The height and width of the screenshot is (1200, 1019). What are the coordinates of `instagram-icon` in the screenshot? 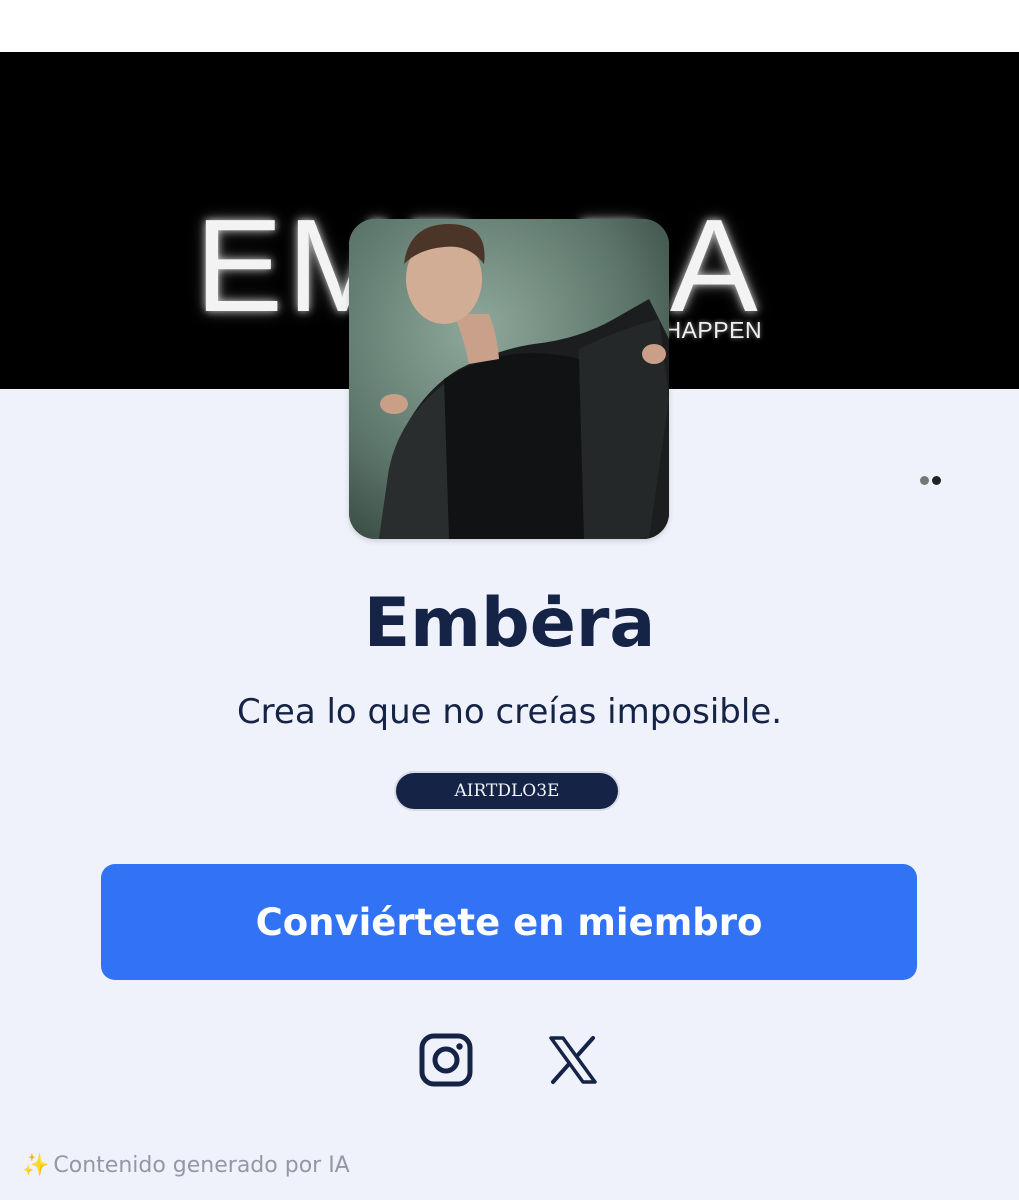 It's located at (446, 1060).